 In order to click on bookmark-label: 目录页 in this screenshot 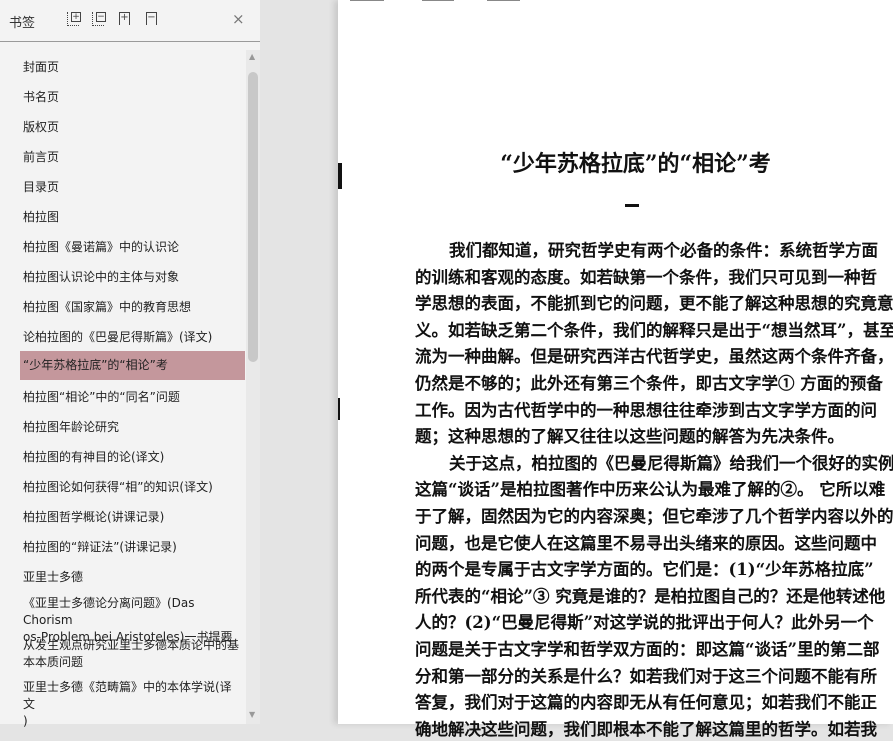, I will do `click(41, 187)`.